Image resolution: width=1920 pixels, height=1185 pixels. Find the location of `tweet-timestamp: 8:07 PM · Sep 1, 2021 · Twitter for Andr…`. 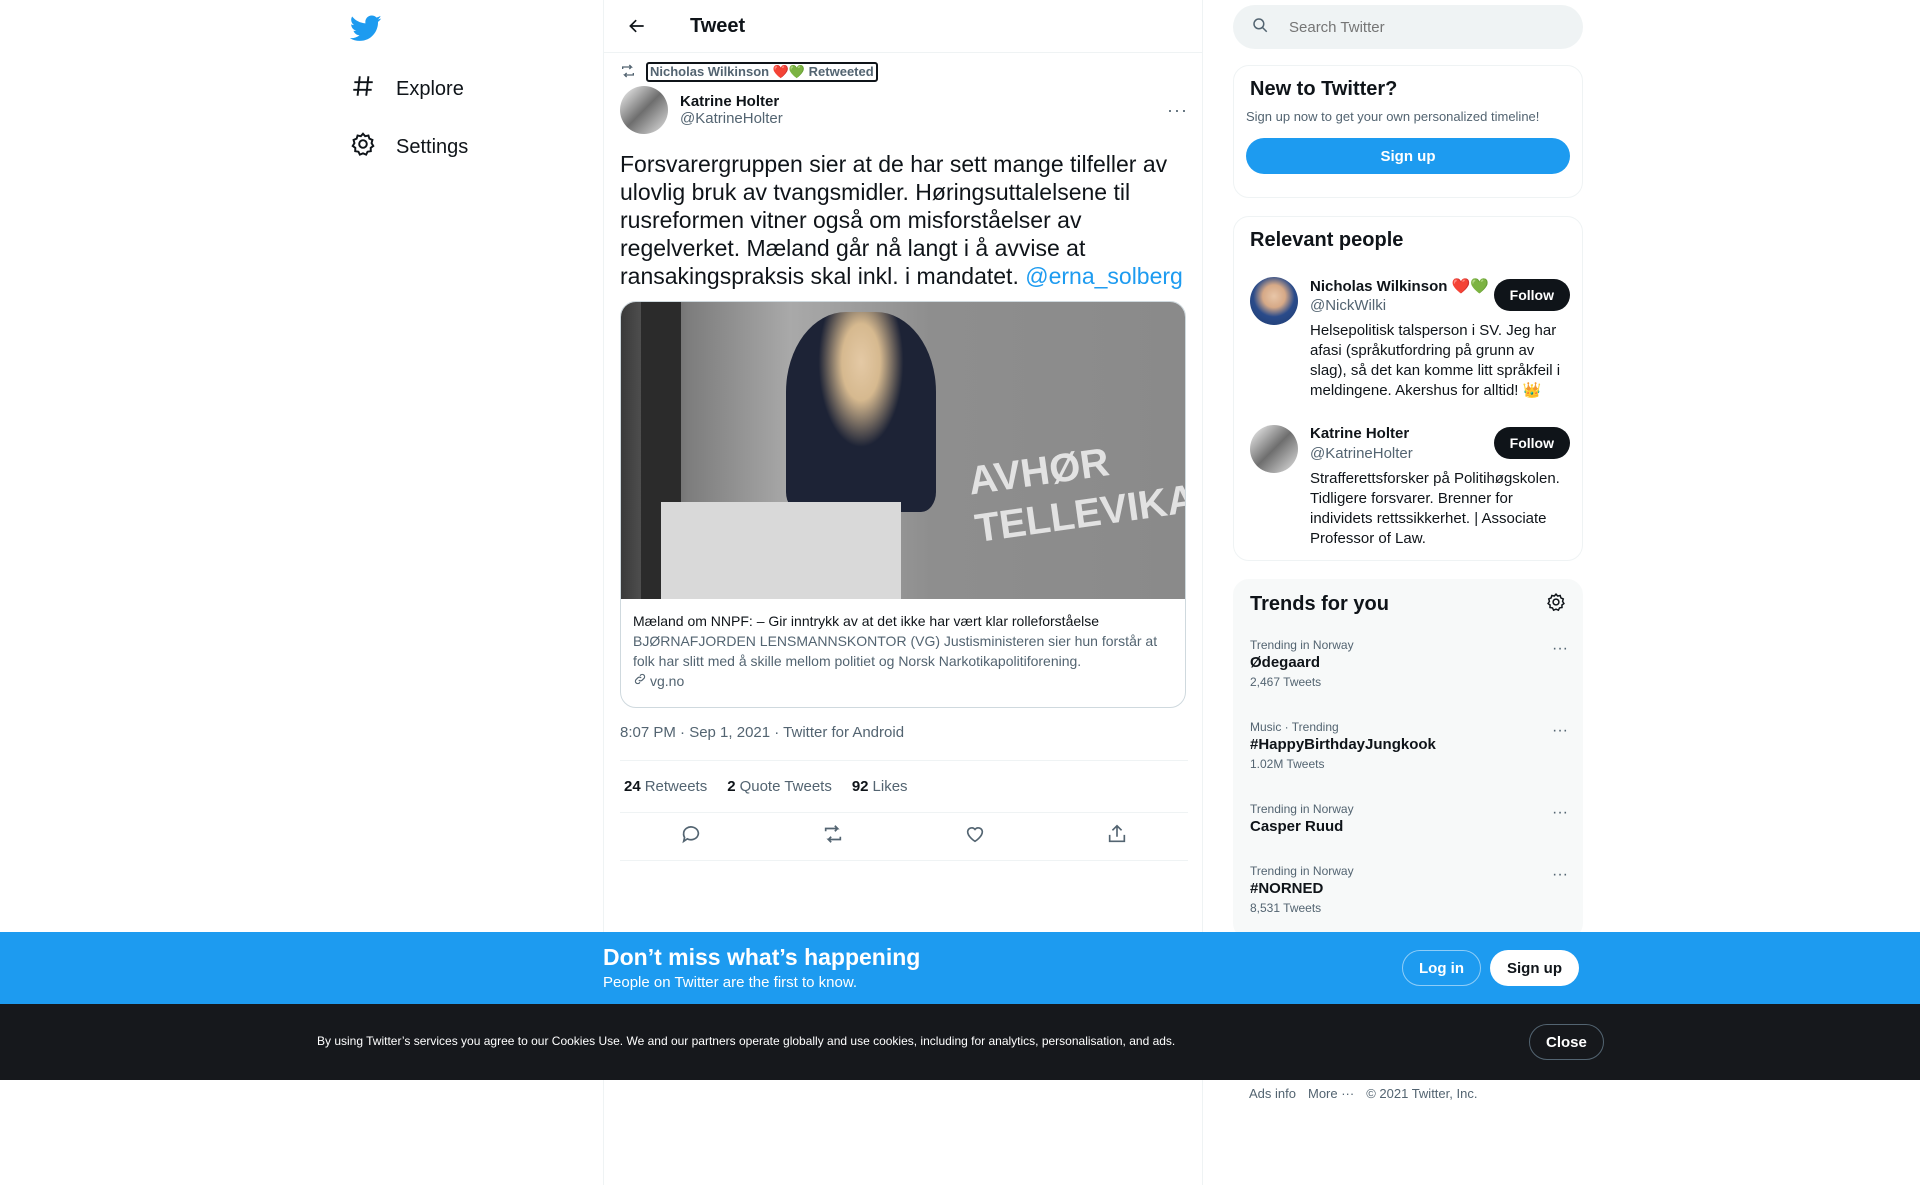

tweet-timestamp: 8:07 PM · Sep 1, 2021 · Twitter for Andr… is located at coordinates (762, 732).